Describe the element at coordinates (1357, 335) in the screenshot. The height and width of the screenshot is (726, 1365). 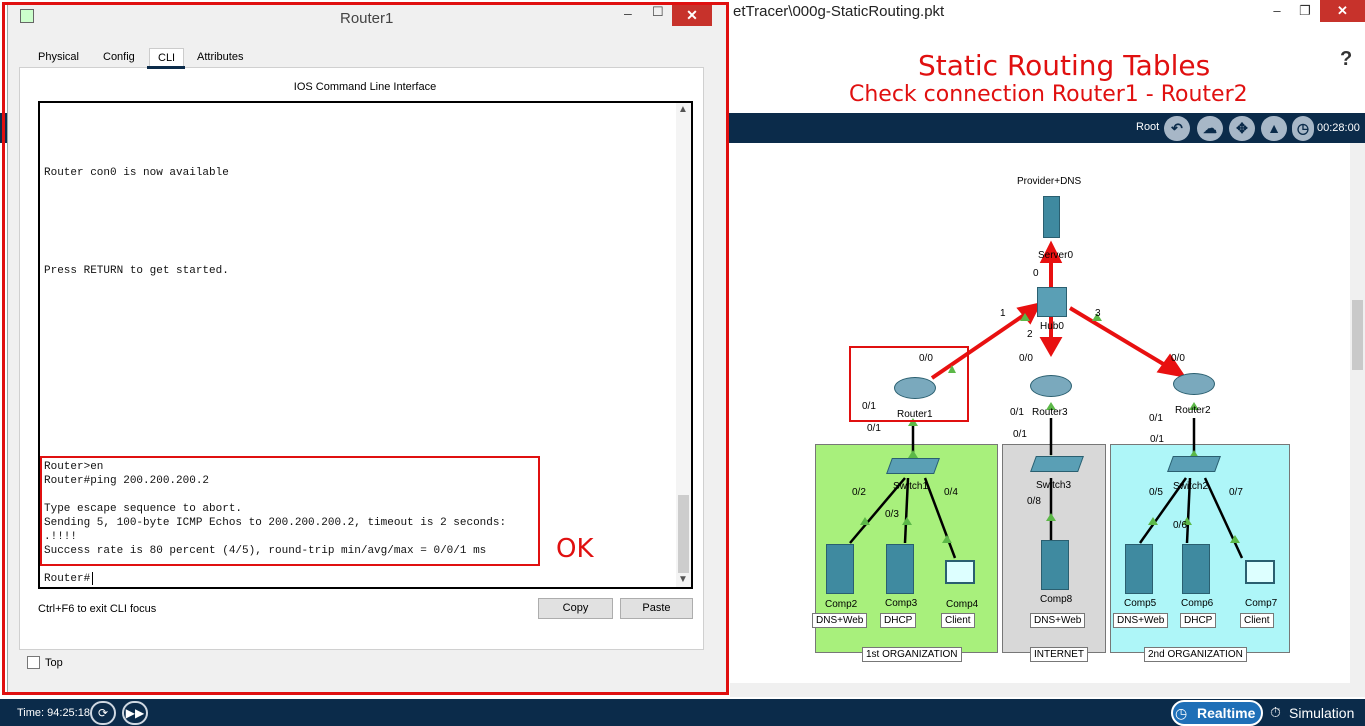
I see `workspace-vscroll-thumb` at that location.